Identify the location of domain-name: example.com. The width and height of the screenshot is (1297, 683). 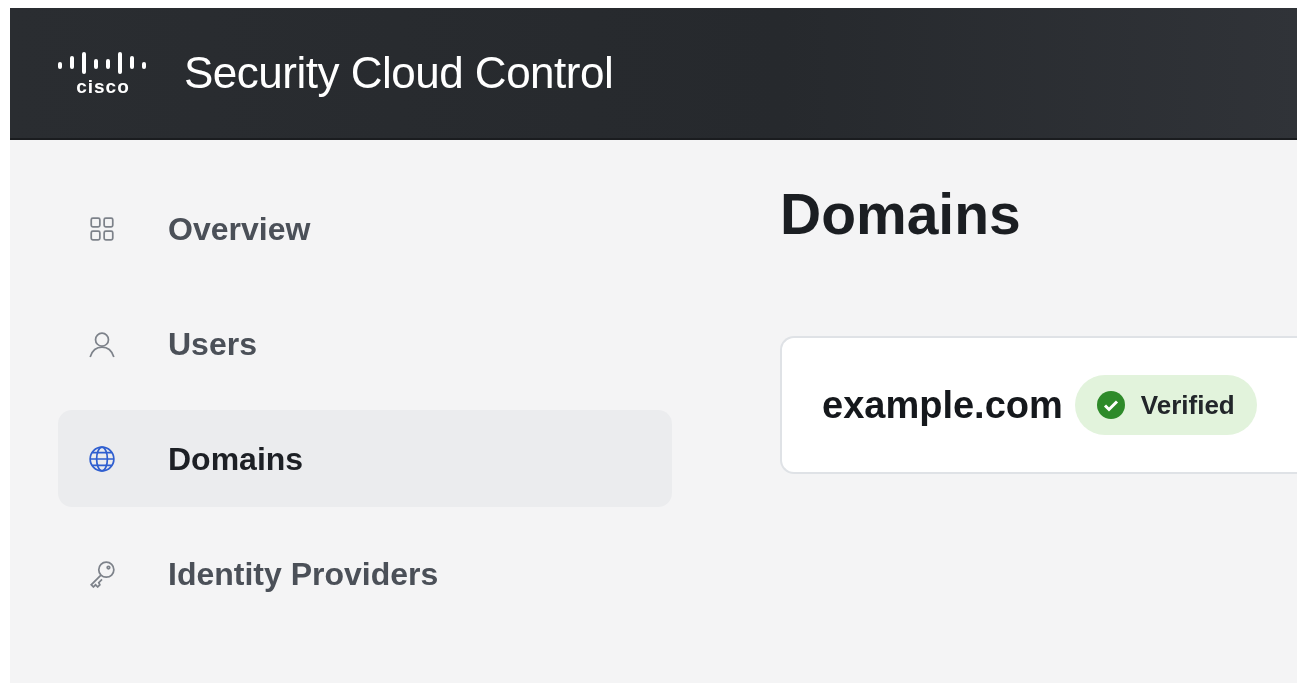
(942, 405).